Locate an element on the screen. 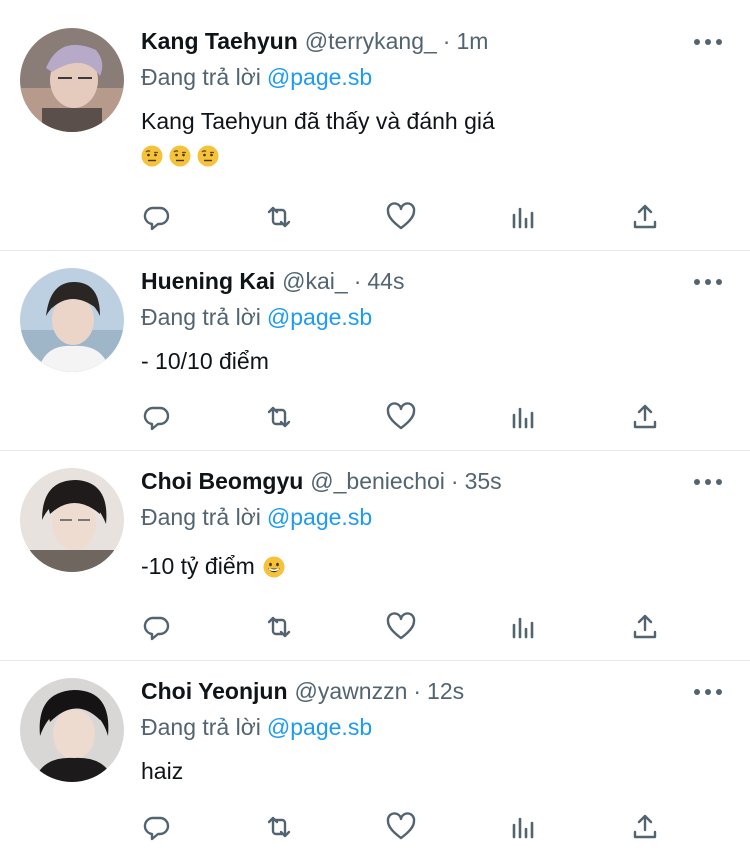 The width and height of the screenshot is (750, 856). emoji-line is located at coordinates (180, 156).